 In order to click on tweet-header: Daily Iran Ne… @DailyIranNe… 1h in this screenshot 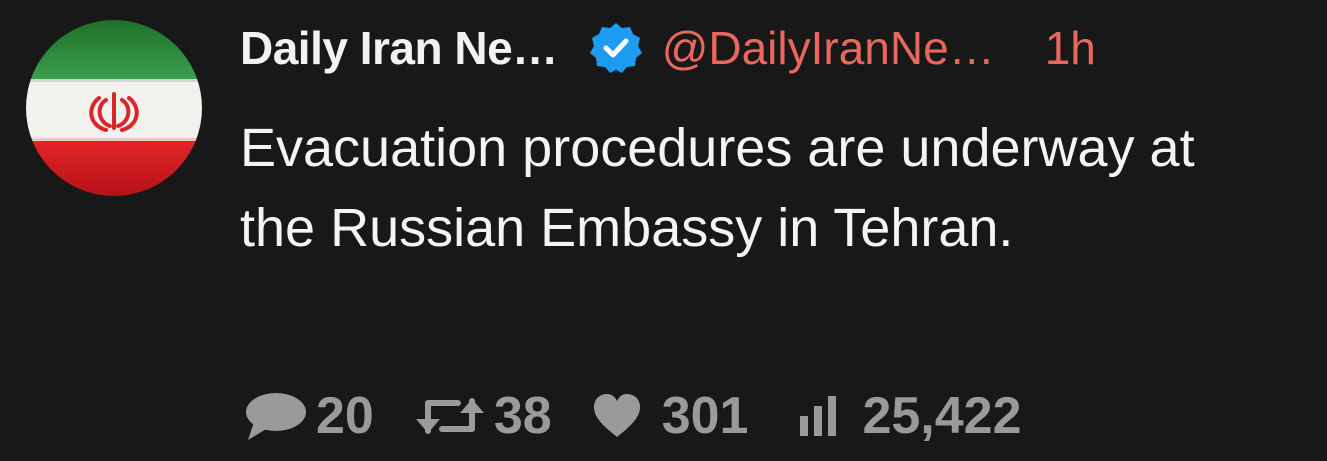, I will do `click(668, 48)`.